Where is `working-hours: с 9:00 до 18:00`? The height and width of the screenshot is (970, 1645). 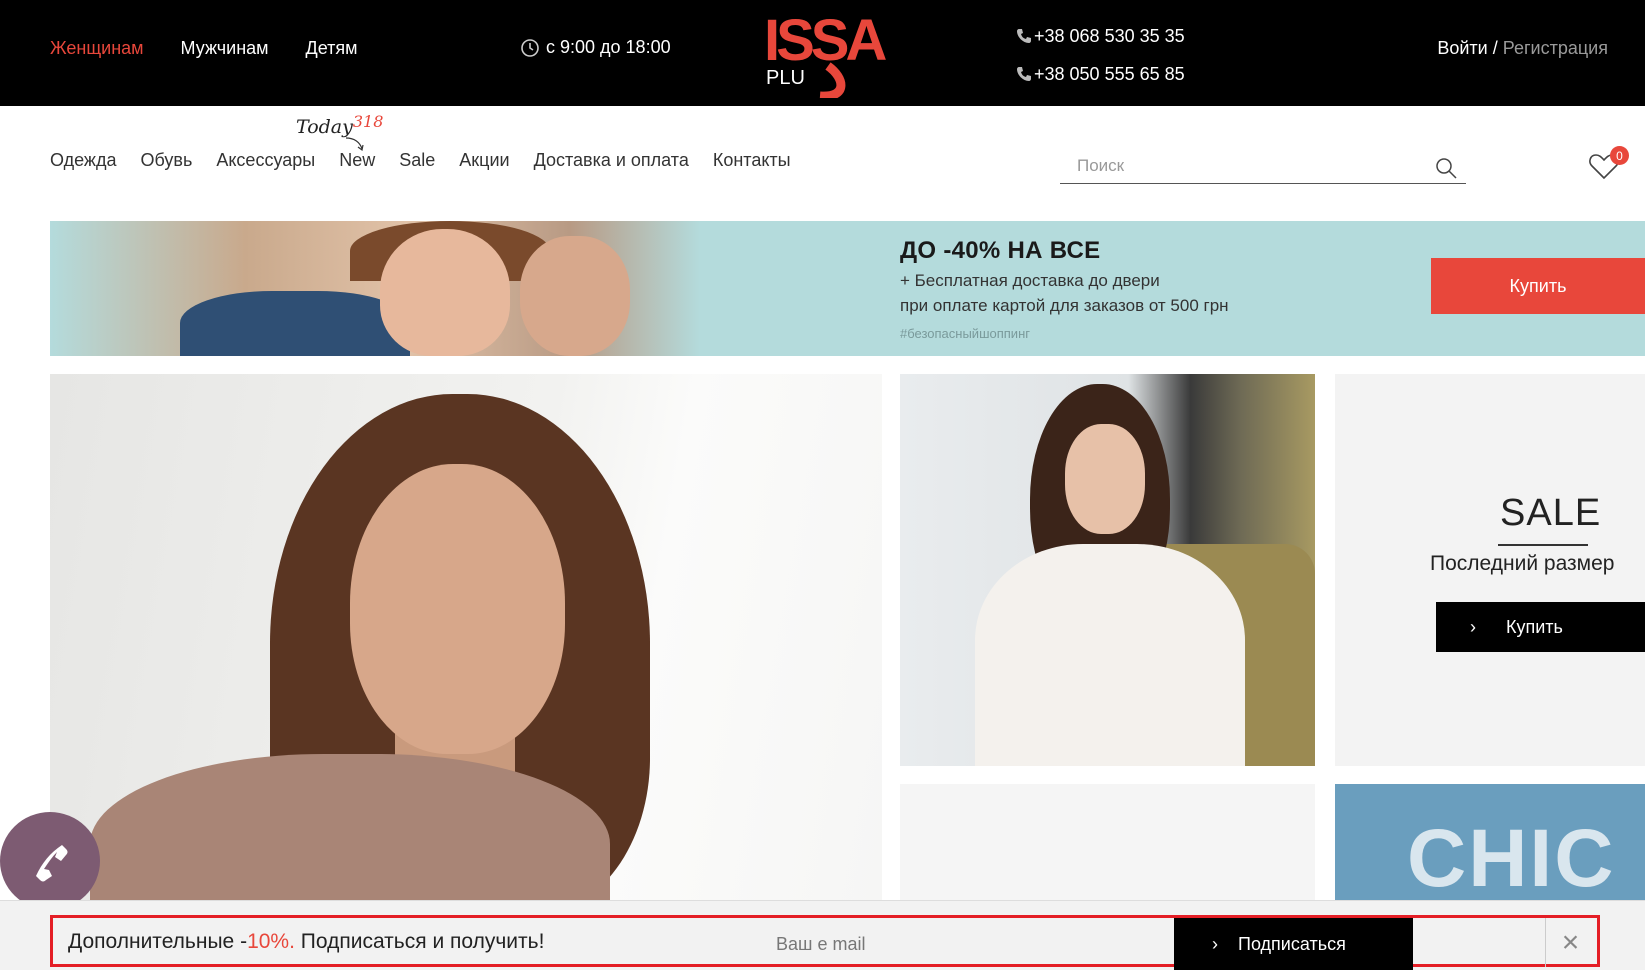
working-hours: с 9:00 до 18:00 is located at coordinates (595, 47).